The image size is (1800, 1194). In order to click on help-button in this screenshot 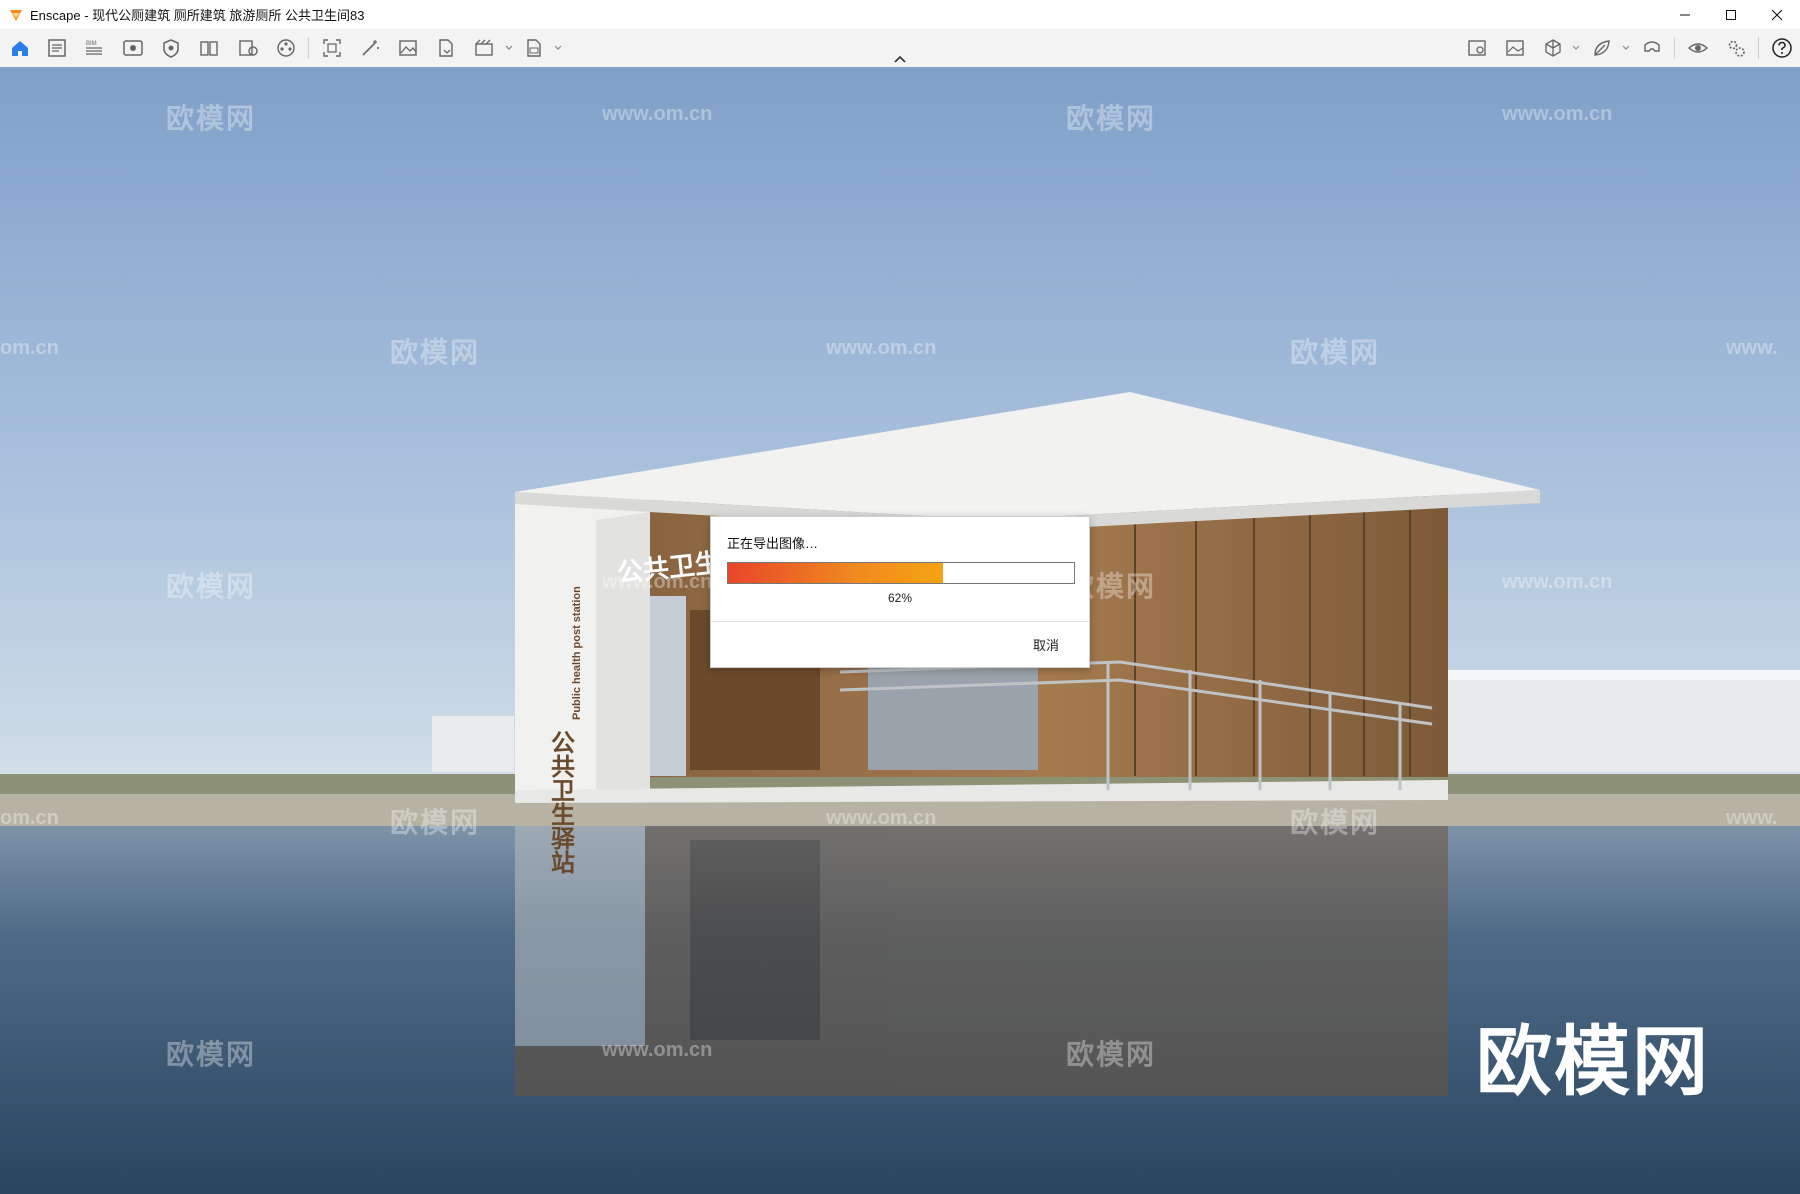, I will do `click(1782, 48)`.